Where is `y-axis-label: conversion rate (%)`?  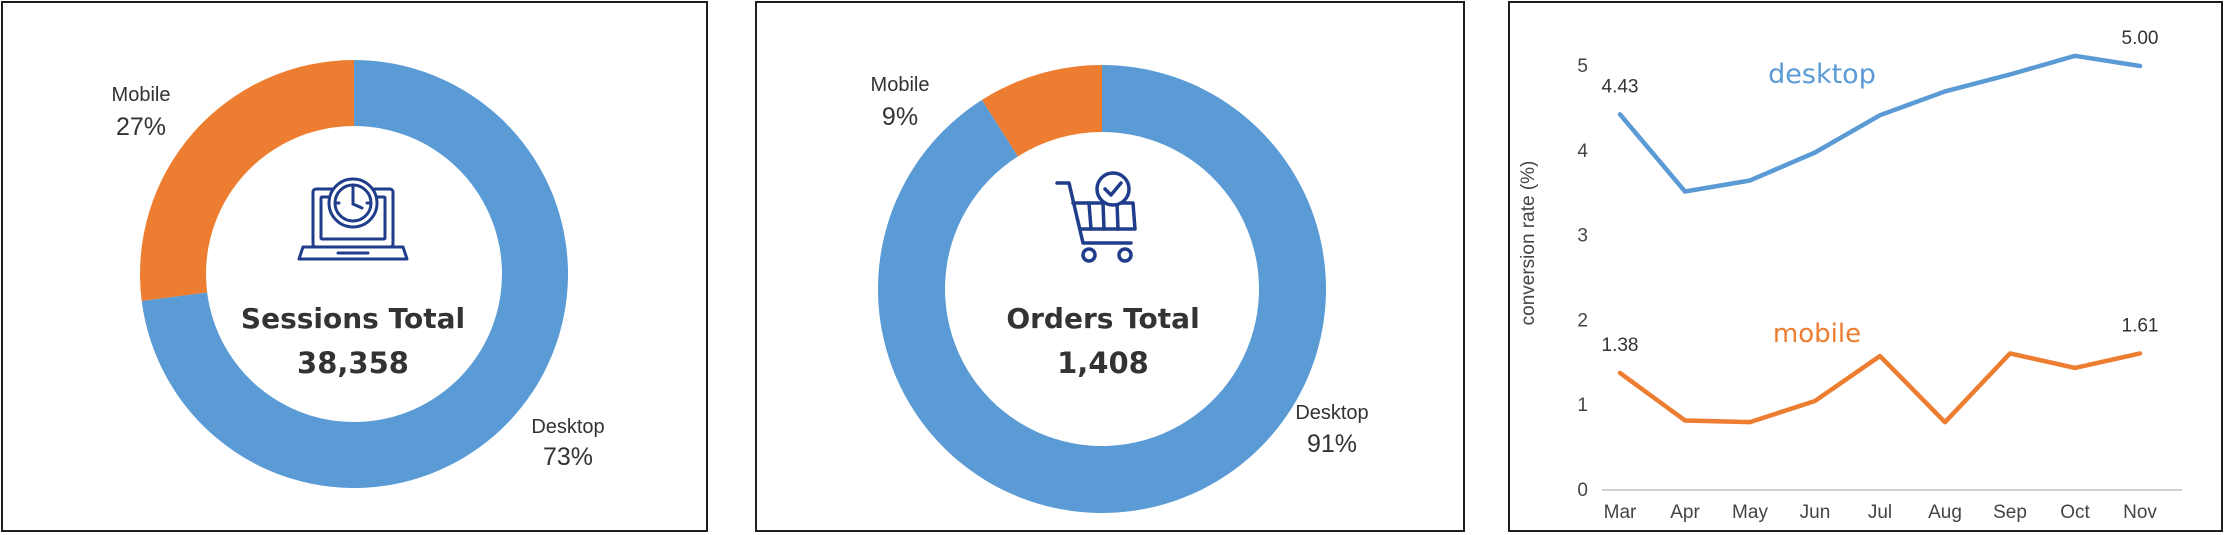
y-axis-label: conversion rate (%) is located at coordinates (1528, 243).